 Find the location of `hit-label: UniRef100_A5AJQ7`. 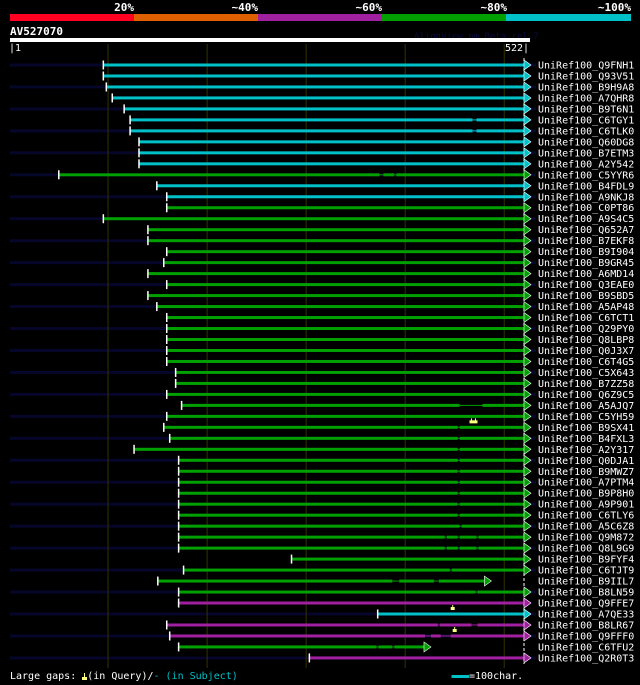

hit-label: UniRef100_A5AJQ7 is located at coordinates (586, 406).